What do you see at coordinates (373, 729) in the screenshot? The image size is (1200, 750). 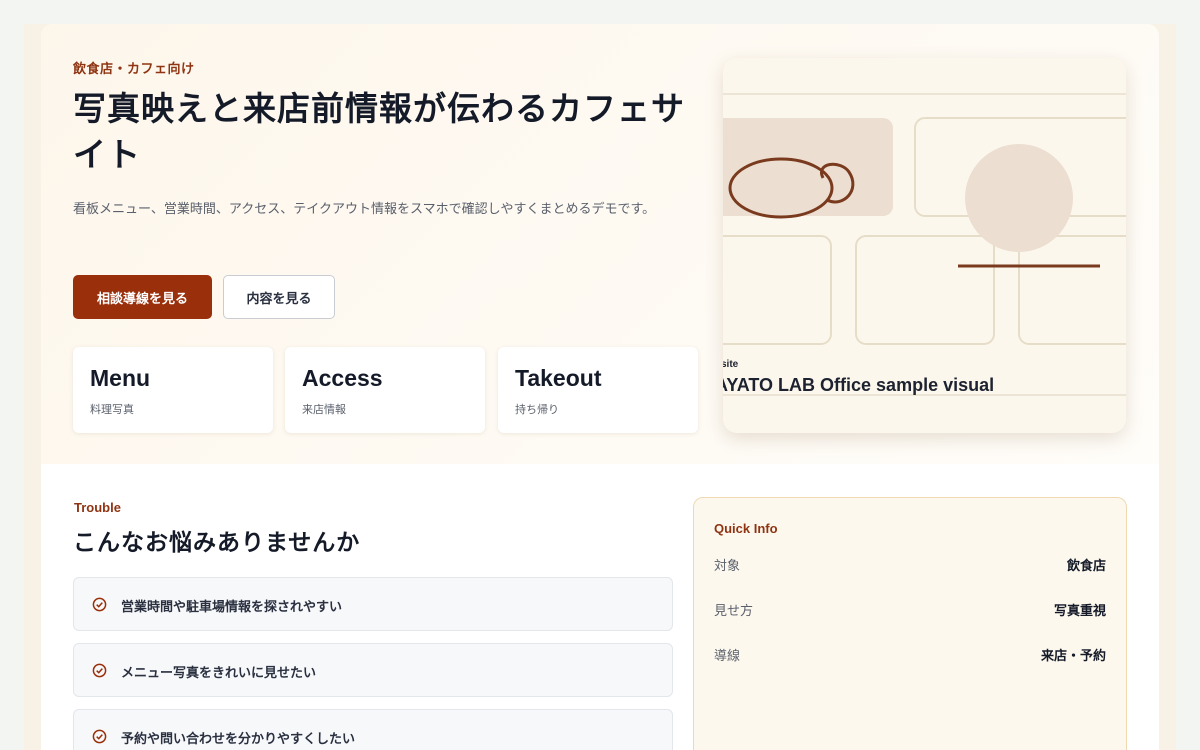 I see `trouble-item: 予約や問い合わせを分かりやすくしたい` at bounding box center [373, 729].